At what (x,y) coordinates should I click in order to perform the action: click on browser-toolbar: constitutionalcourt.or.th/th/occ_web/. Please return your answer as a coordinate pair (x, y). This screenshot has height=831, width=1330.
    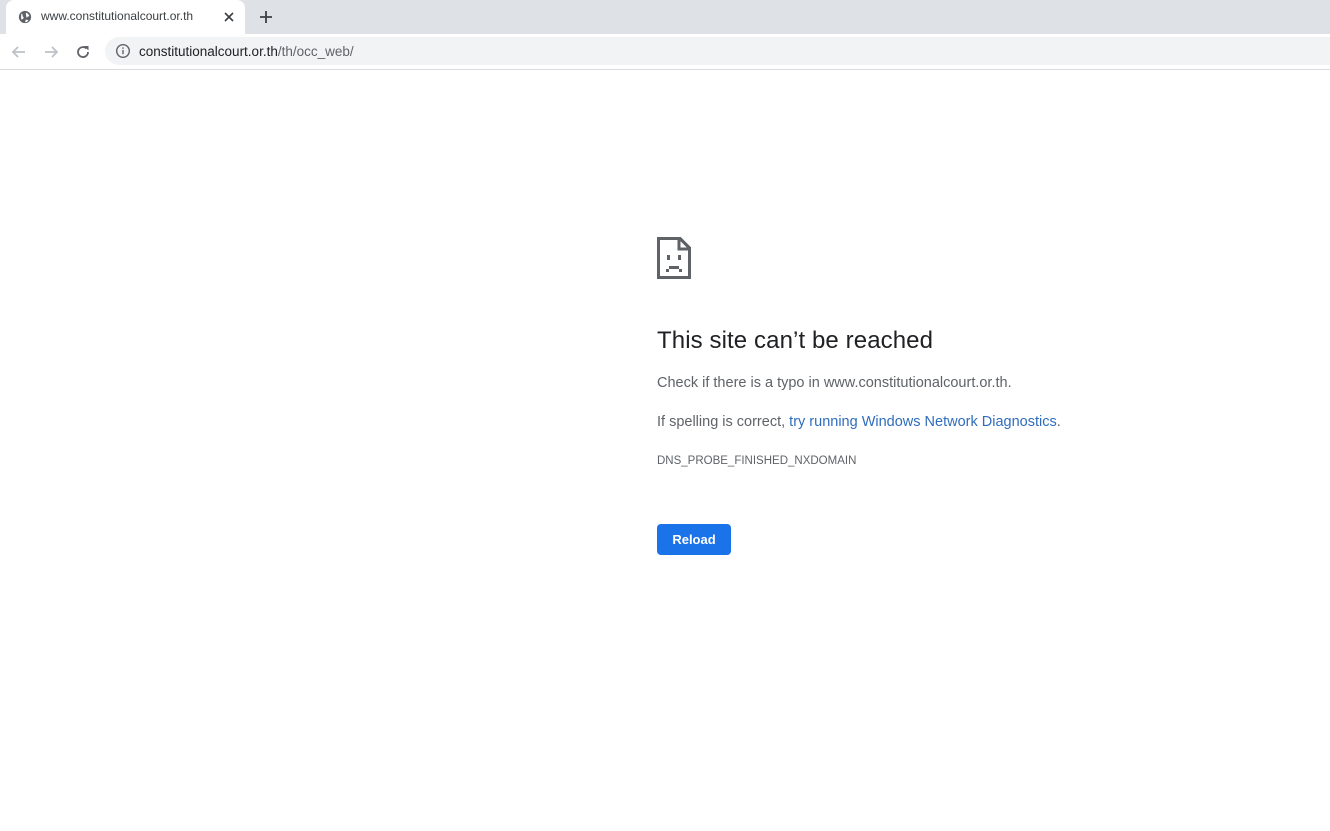
    Looking at the image, I should click on (665, 52).